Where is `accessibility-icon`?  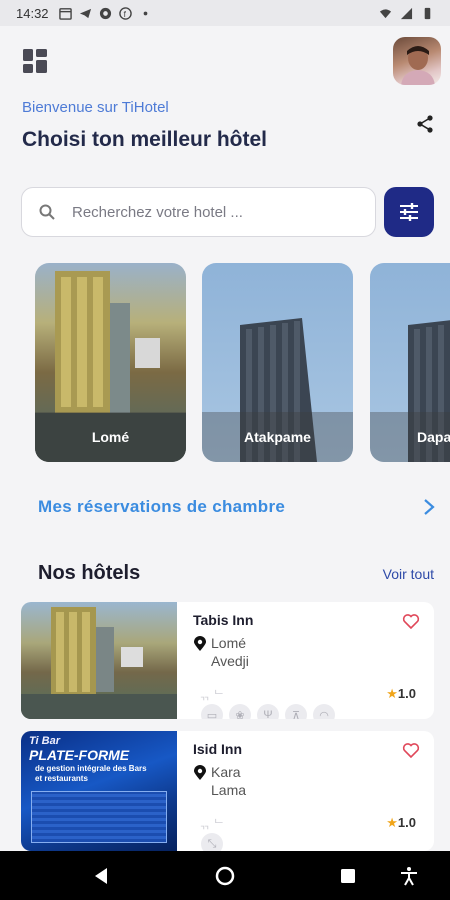 accessibility-icon is located at coordinates (409, 876).